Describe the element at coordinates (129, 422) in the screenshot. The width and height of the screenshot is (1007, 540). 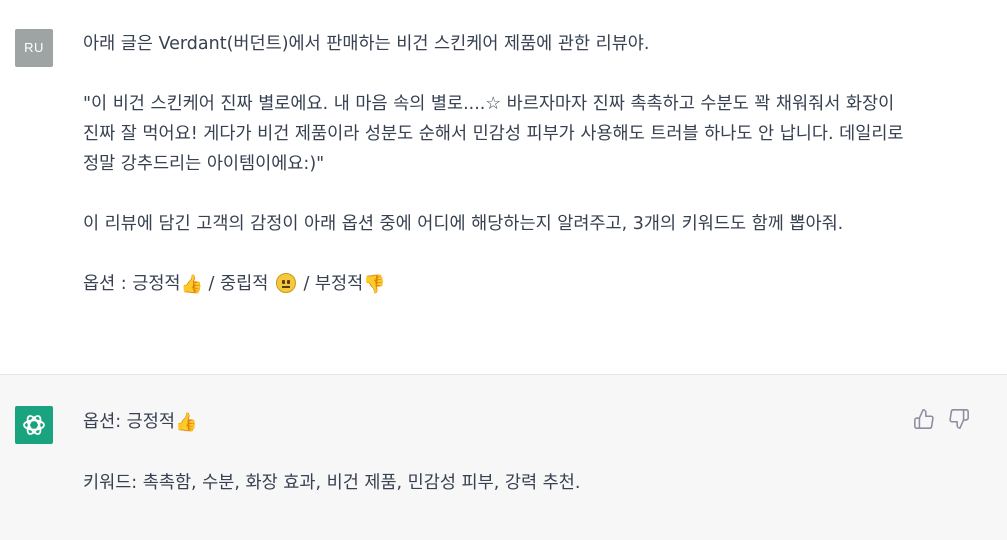
I see `answer-text: 옵션: 긍정적` at that location.